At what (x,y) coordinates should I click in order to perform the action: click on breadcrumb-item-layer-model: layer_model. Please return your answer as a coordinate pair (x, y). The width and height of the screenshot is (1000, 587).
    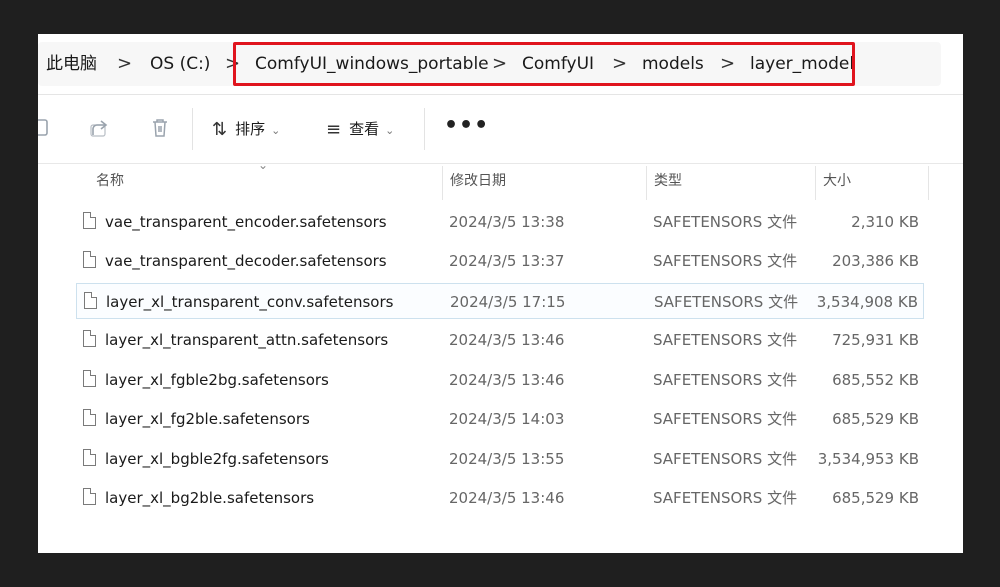
    Looking at the image, I should click on (802, 64).